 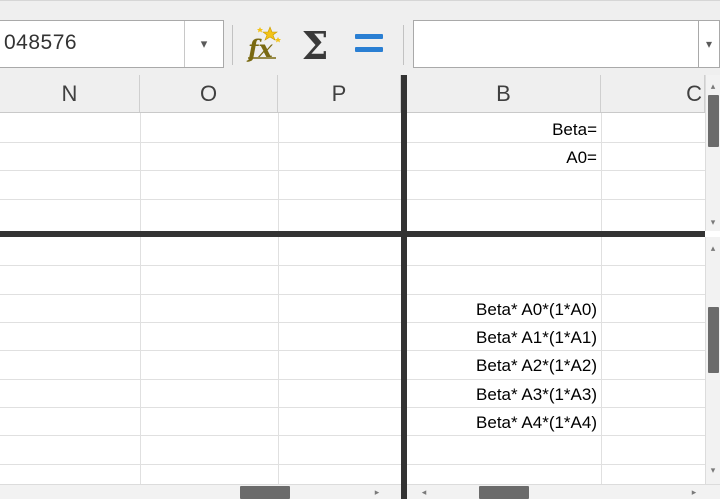 I want to click on sum-icon: Σ, so click(x=315, y=45).